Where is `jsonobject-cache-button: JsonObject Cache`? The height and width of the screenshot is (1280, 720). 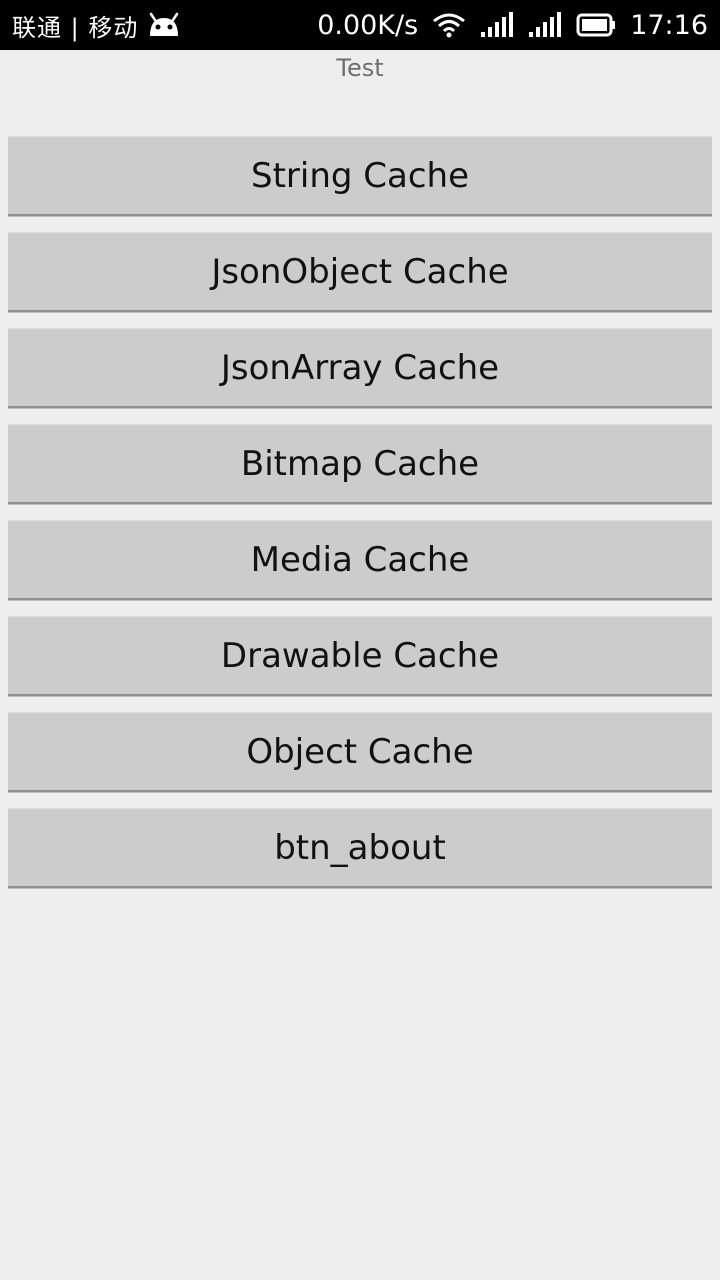
jsonobject-cache-button: JsonObject Cache is located at coordinates (360, 272).